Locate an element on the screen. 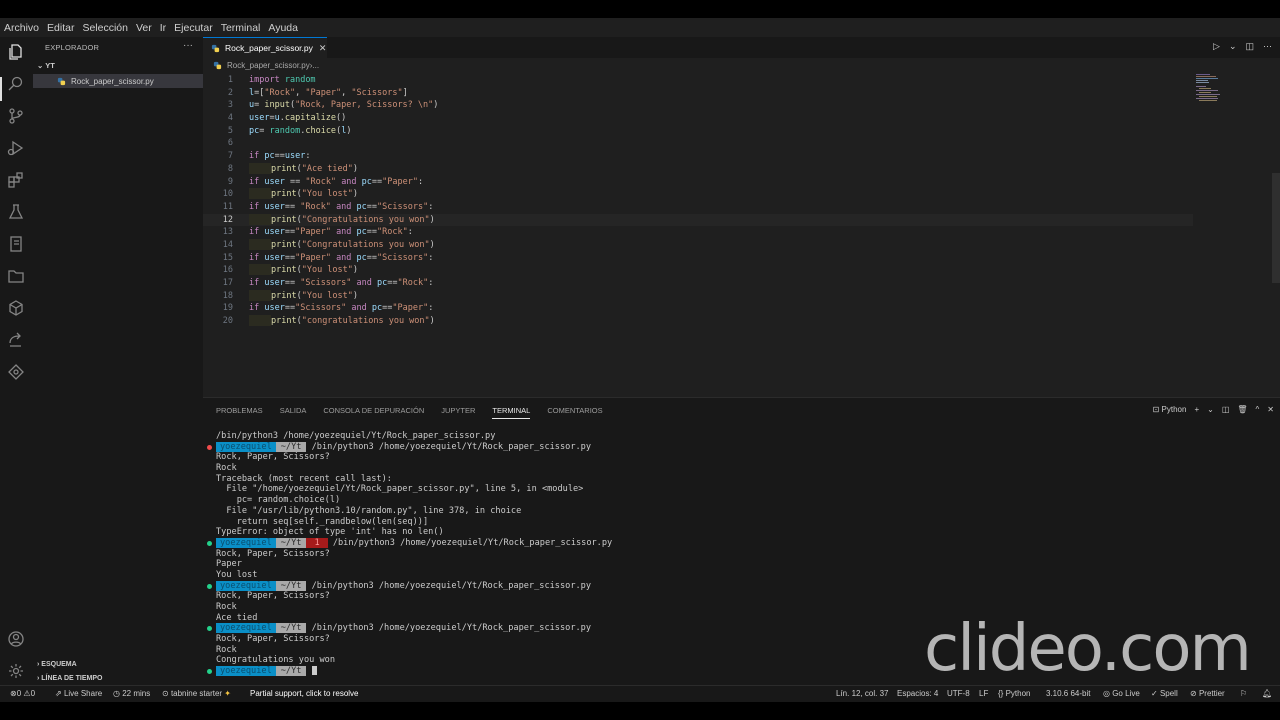 The width and height of the screenshot is (1280, 720). testing-icon is located at coordinates (16, 212).